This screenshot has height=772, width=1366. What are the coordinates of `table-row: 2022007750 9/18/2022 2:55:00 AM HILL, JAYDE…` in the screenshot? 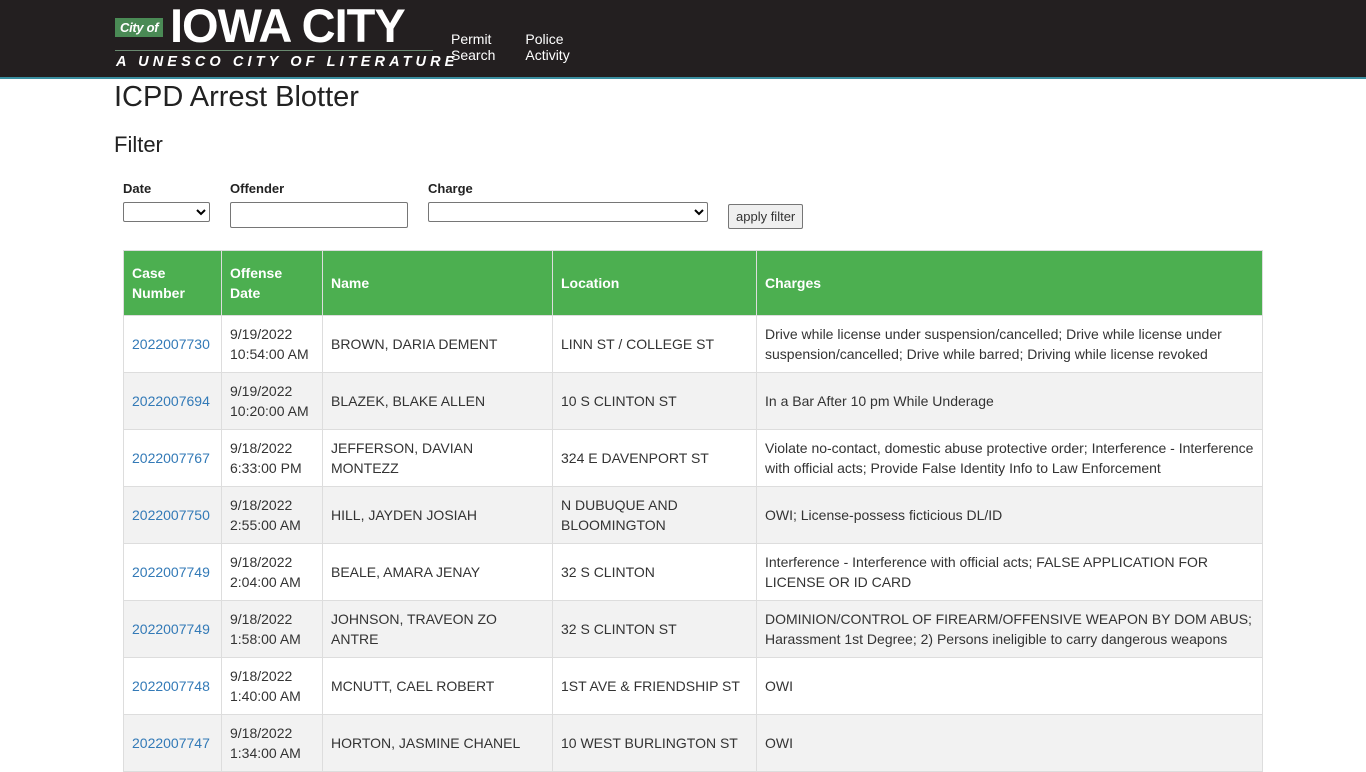 It's located at (693, 515).